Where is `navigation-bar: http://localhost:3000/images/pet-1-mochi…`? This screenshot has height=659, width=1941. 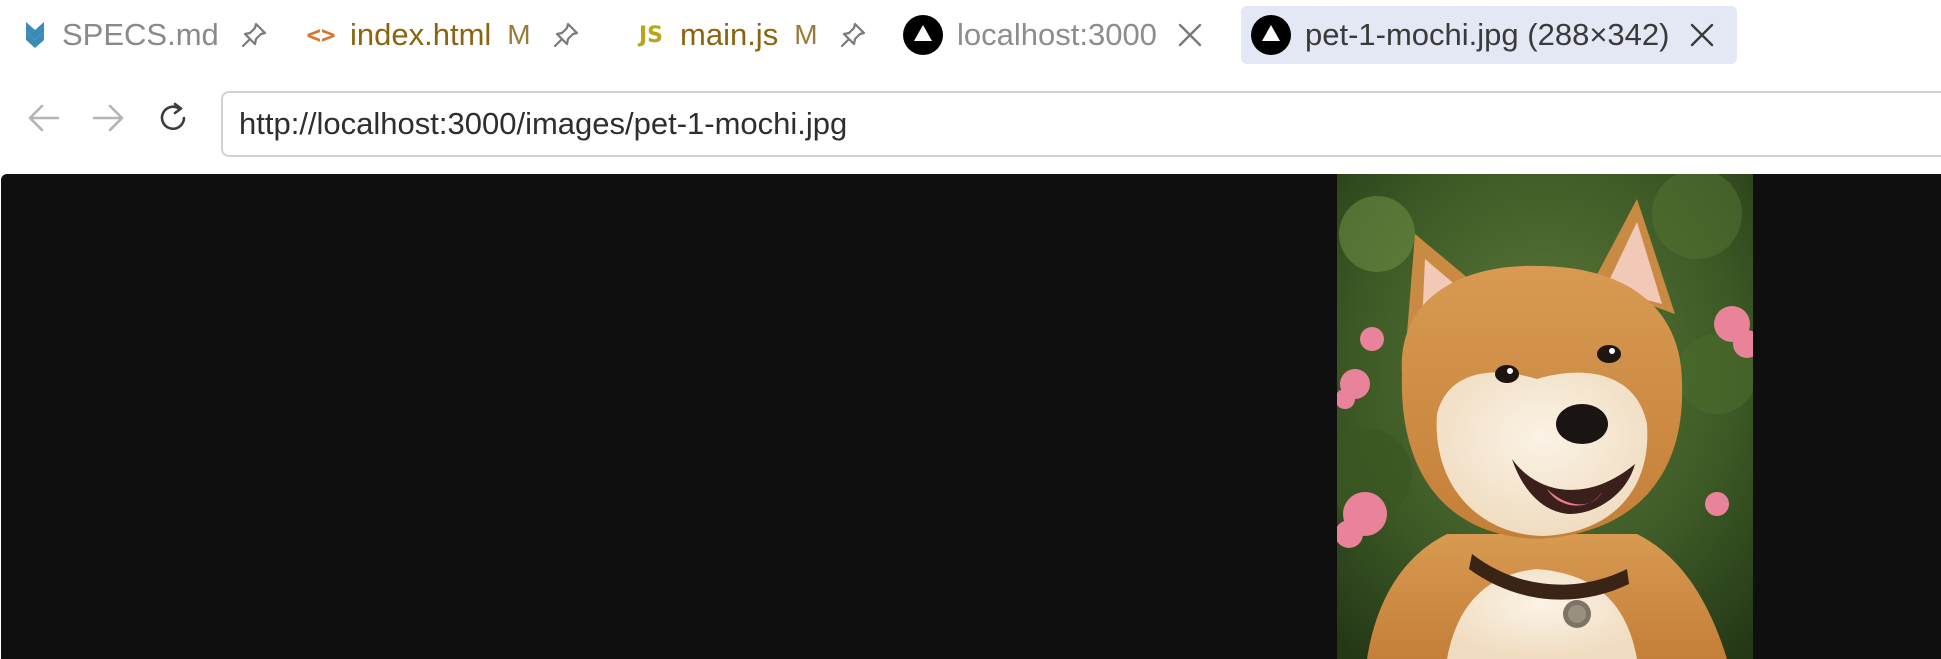 navigation-bar: http://localhost:3000/images/pet-1-mochi… is located at coordinates (970, 124).